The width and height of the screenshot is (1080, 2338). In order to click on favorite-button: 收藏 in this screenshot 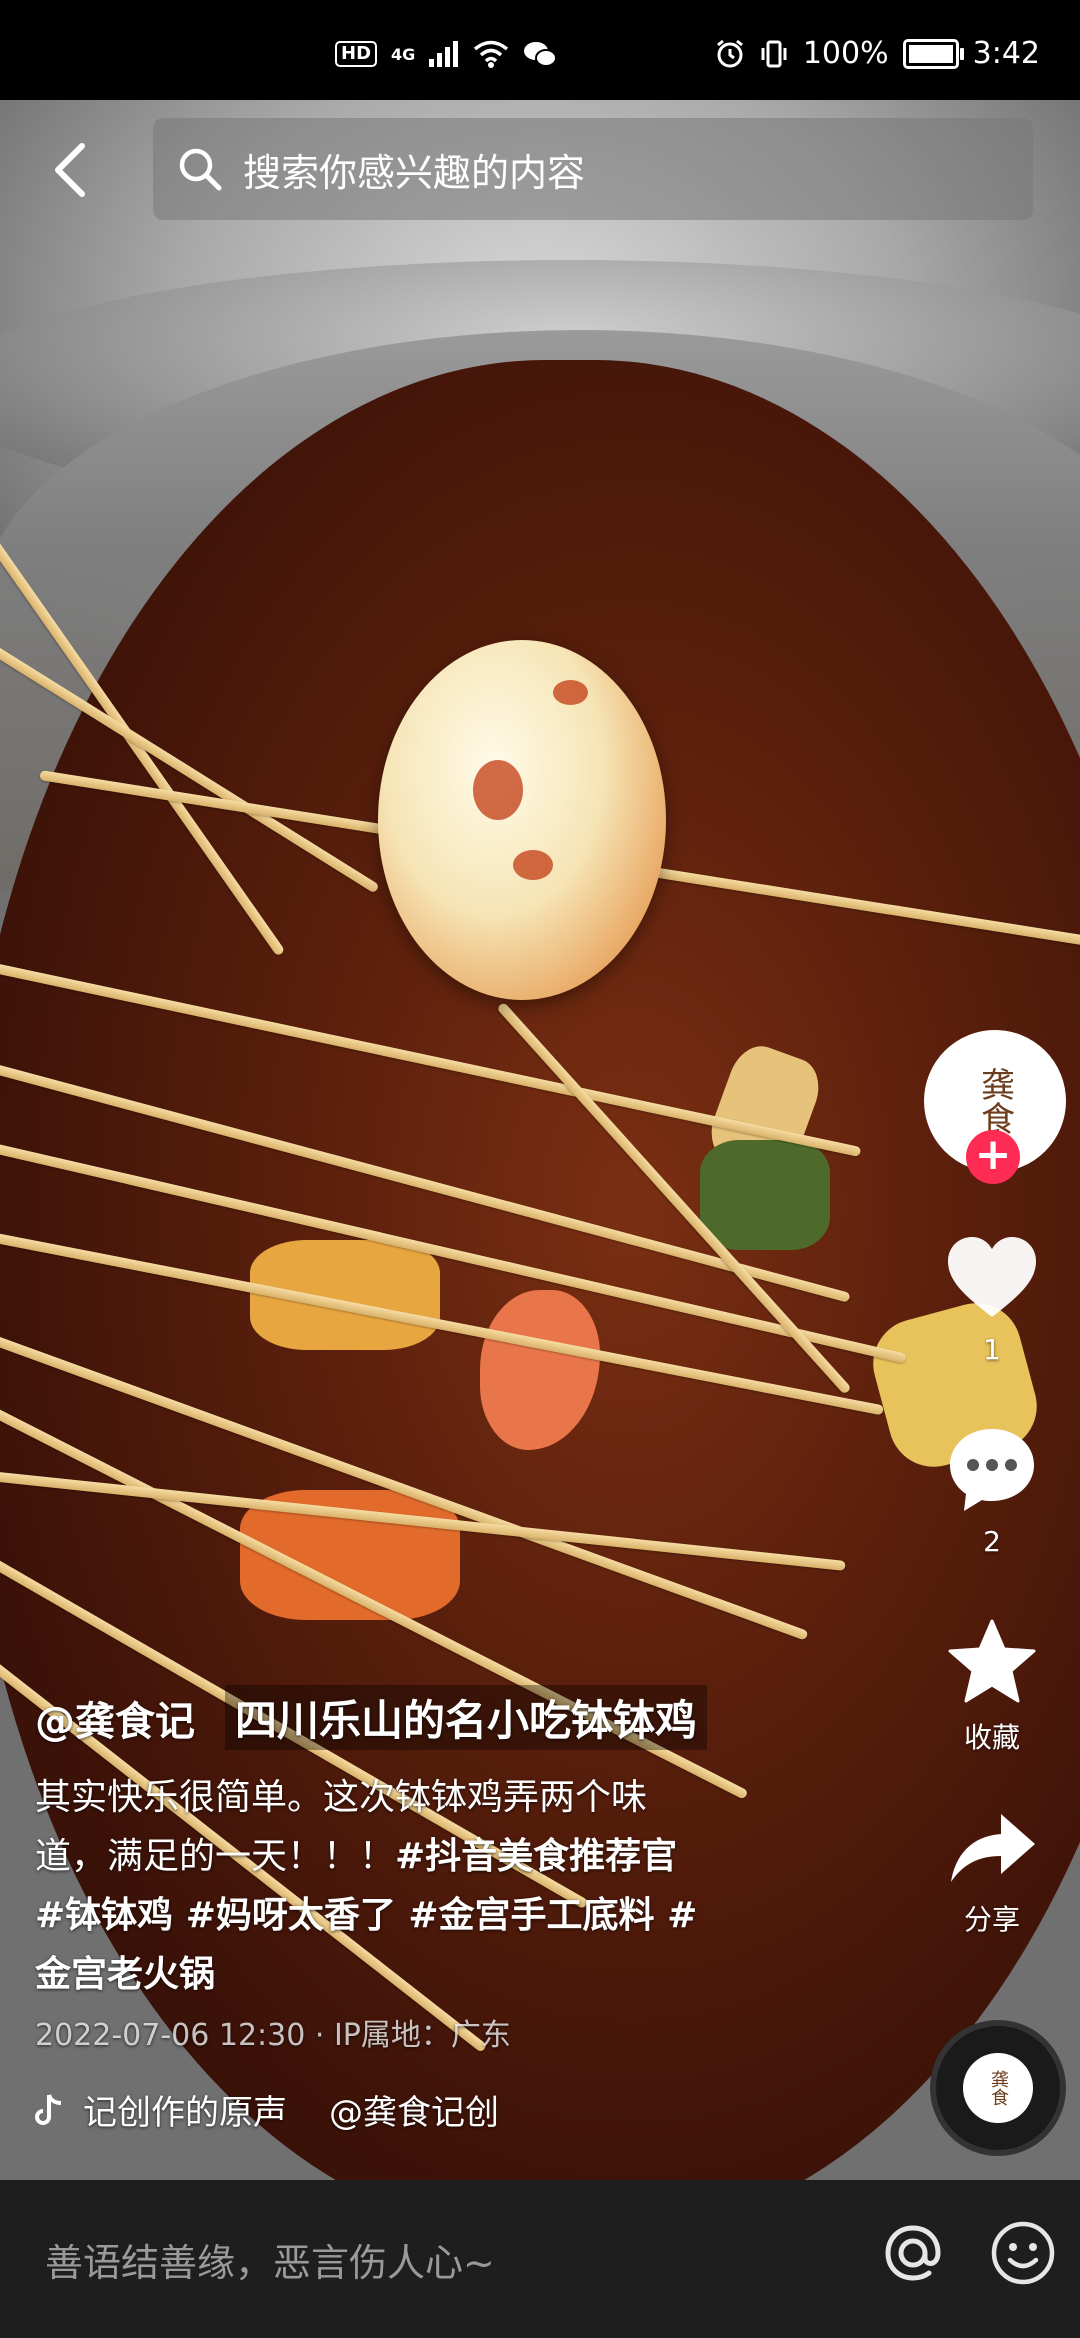, I will do `click(992, 1687)`.